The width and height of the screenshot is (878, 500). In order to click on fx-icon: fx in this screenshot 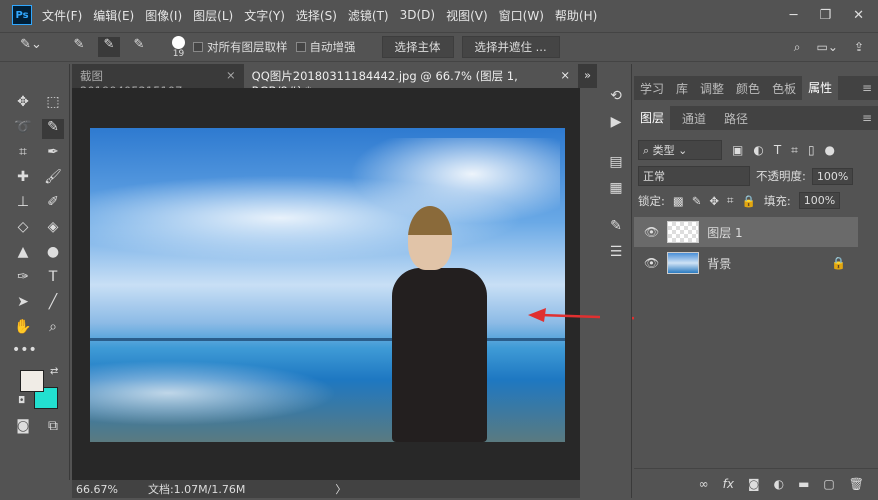, I will do `click(728, 484)`.